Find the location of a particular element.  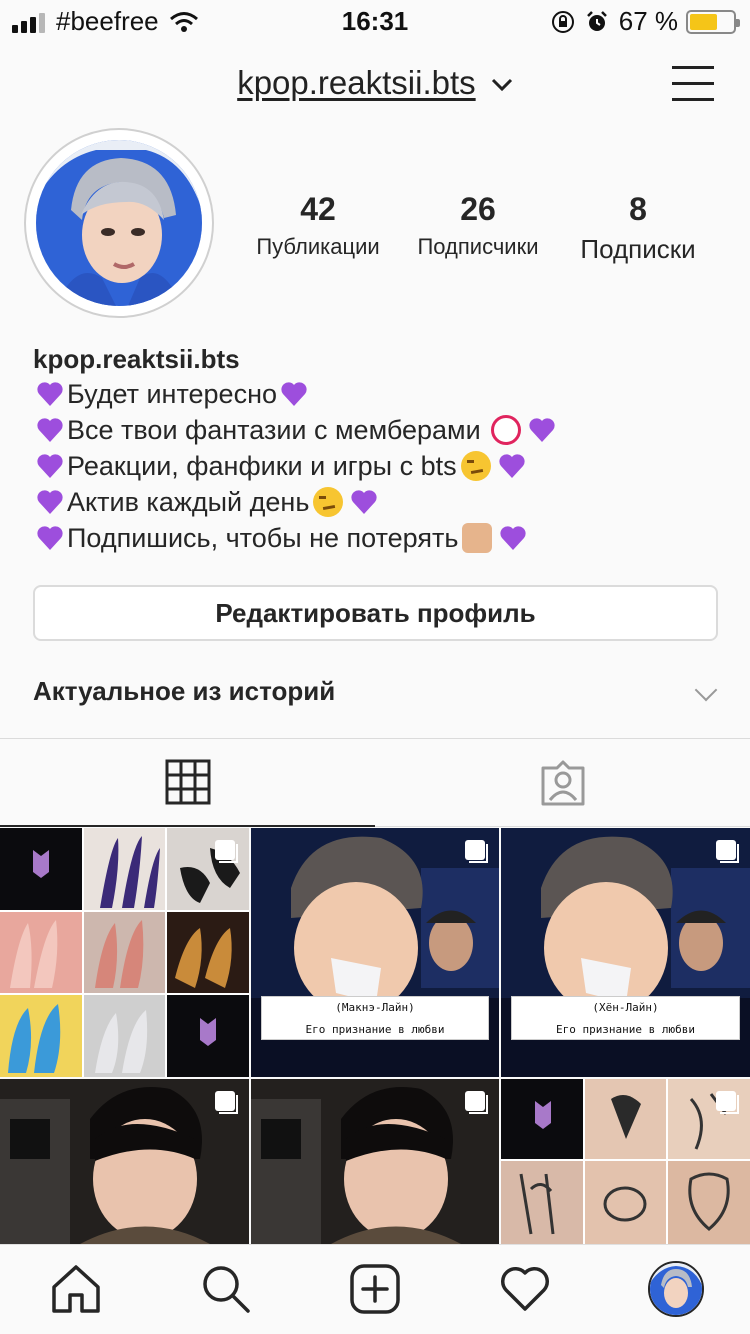

profile-stats: 42 Публикации 26 Подписчики 8 Подписки is located at coordinates (478, 230).